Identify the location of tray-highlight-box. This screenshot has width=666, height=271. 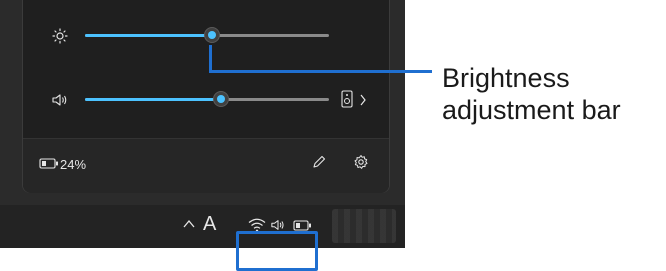
(277, 251).